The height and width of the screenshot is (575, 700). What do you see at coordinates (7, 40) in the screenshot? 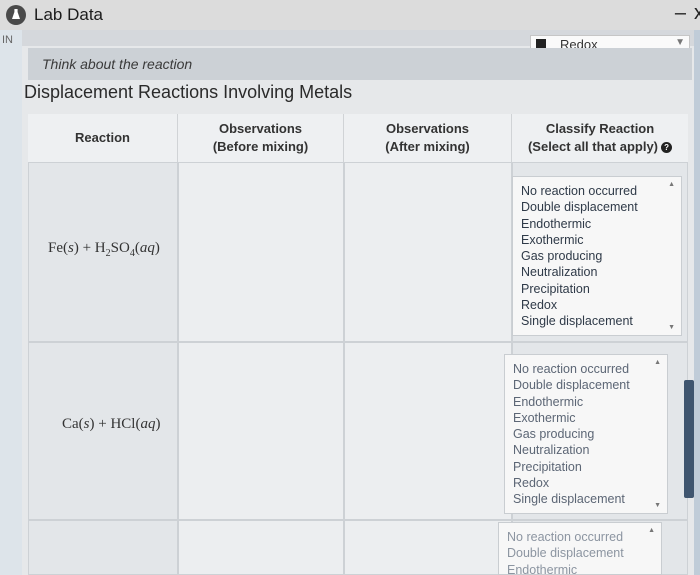
I see `left-edge-tag: IN` at bounding box center [7, 40].